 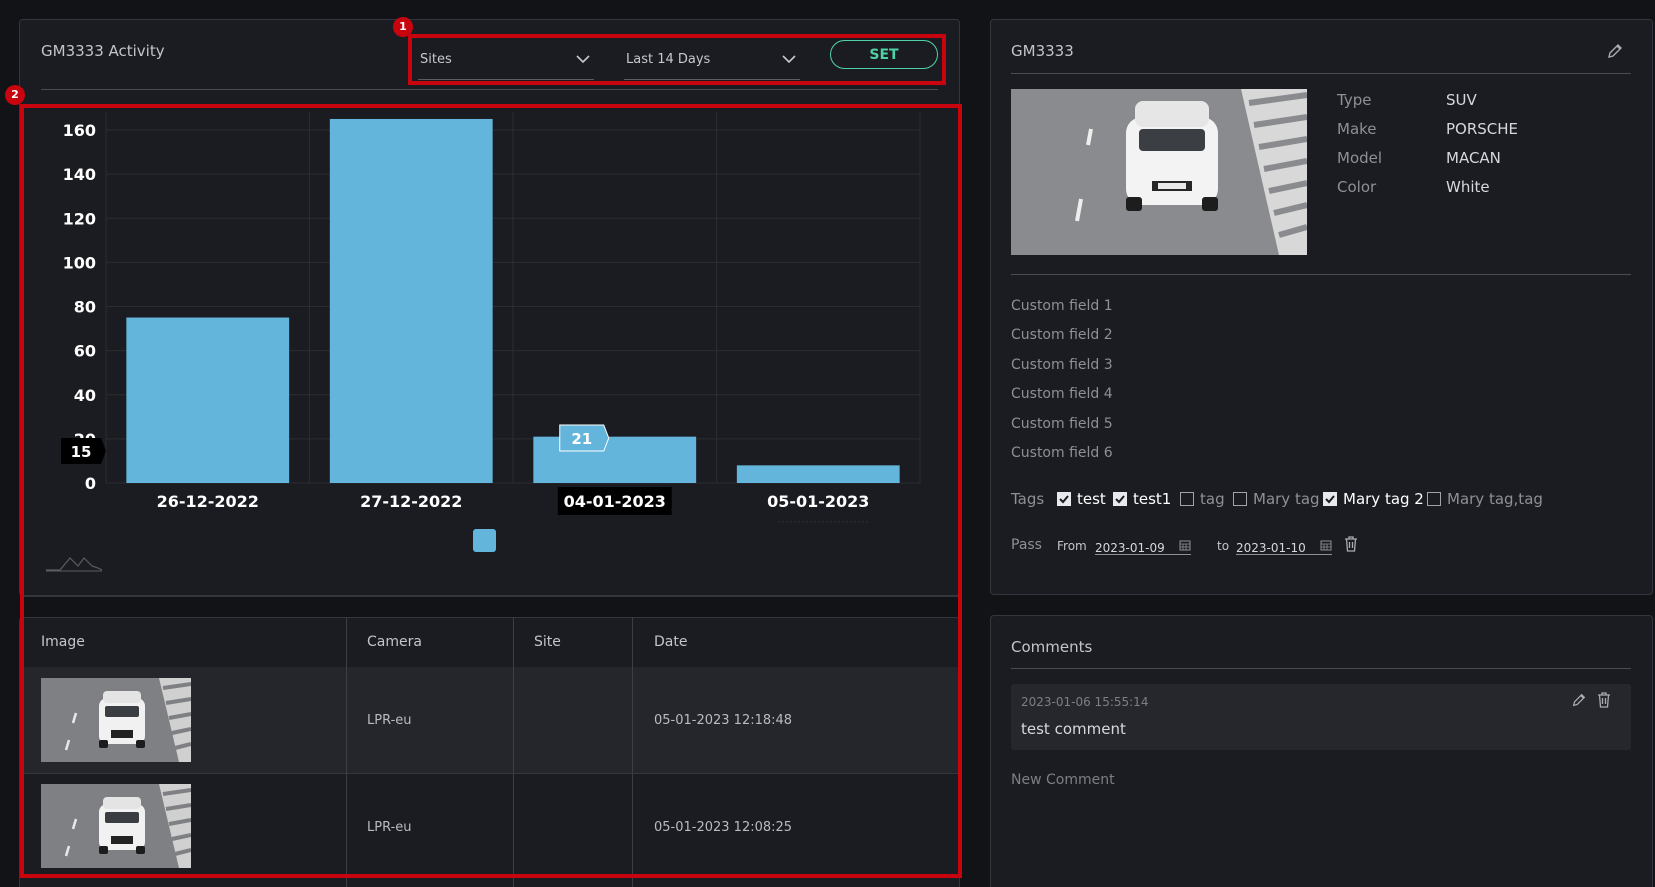 What do you see at coordinates (403, 27) in the screenshot?
I see `annotation-badge-1: 1` at bounding box center [403, 27].